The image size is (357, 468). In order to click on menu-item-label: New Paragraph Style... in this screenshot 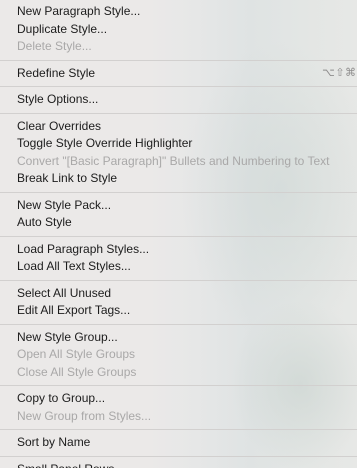, I will do `click(79, 11)`.